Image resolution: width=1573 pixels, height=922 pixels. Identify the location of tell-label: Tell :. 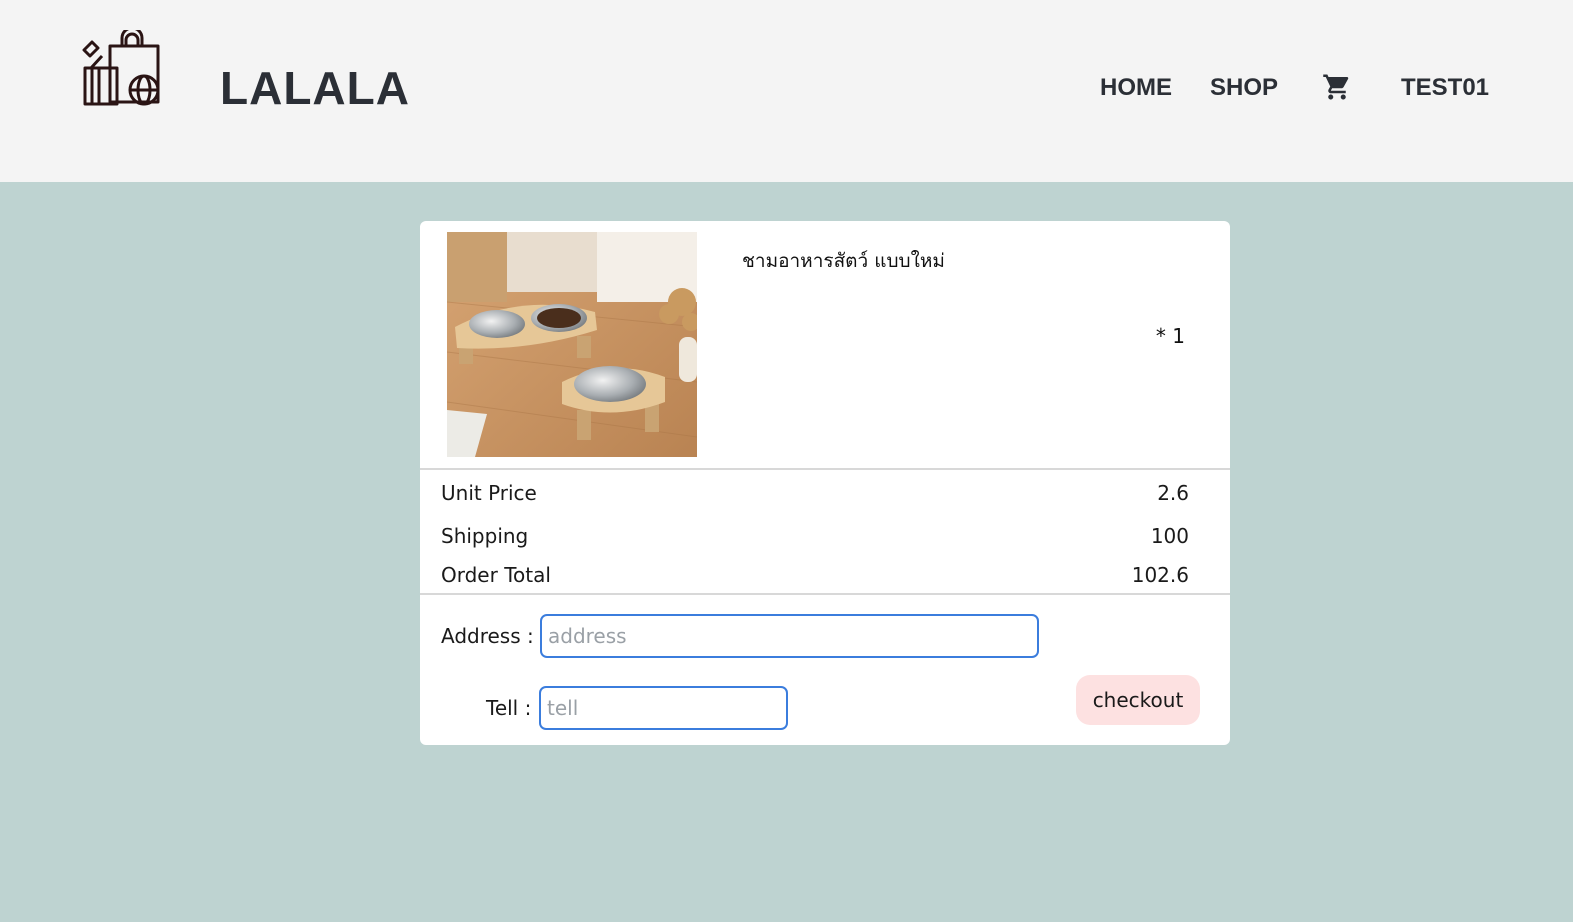
(509, 708).